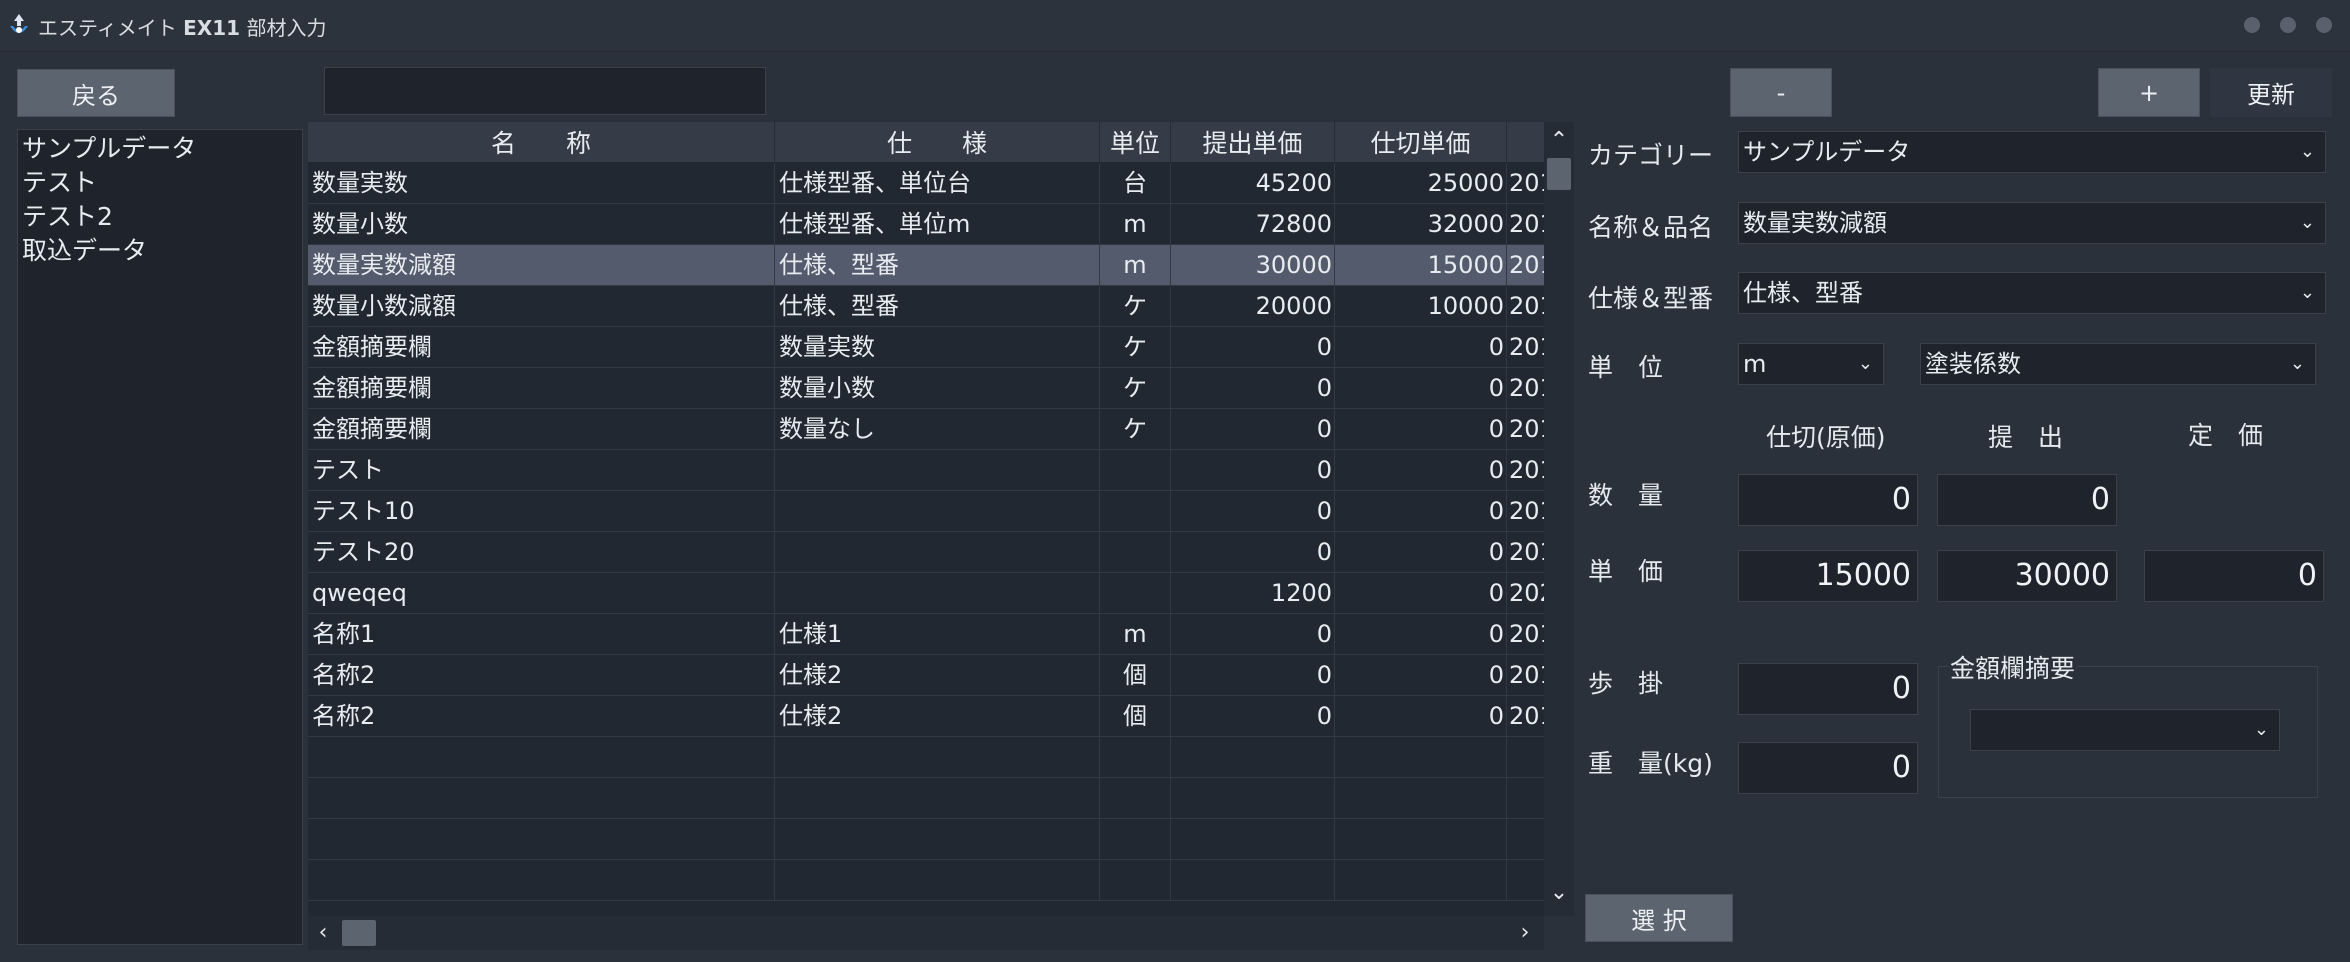 The width and height of the screenshot is (2350, 962). Describe the element at coordinates (2027, 500) in the screenshot. I see `quantity-submit-field: 0` at that location.